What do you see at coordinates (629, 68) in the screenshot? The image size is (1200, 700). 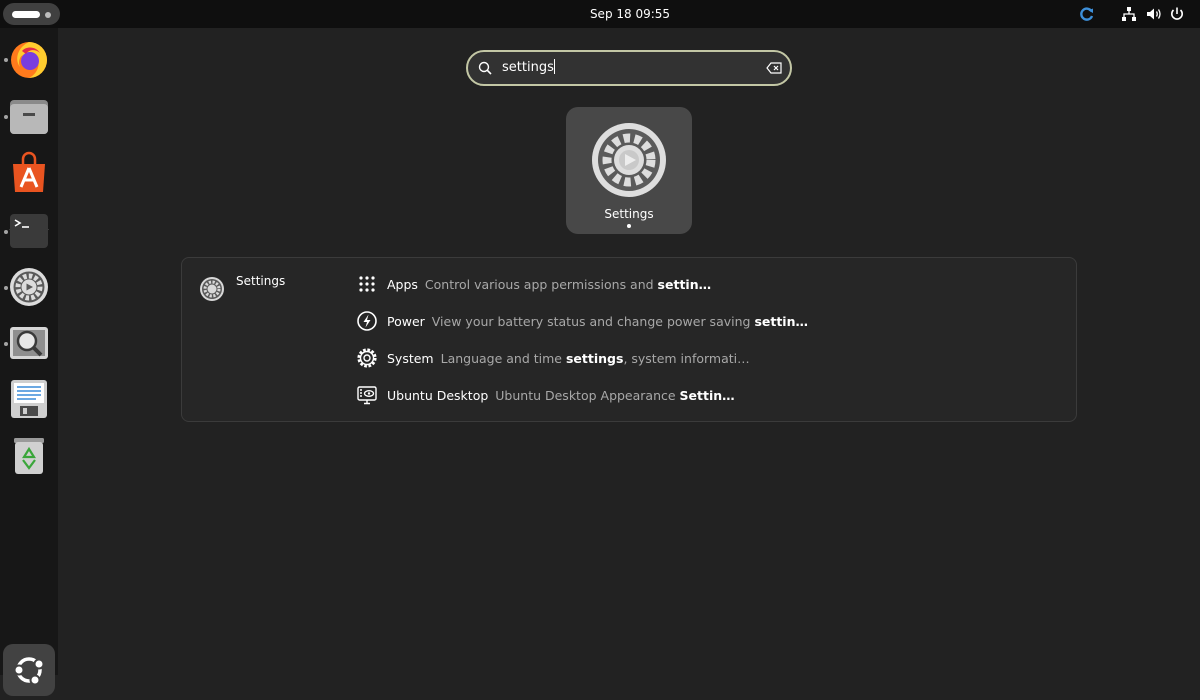 I see `search-entry: settings` at bounding box center [629, 68].